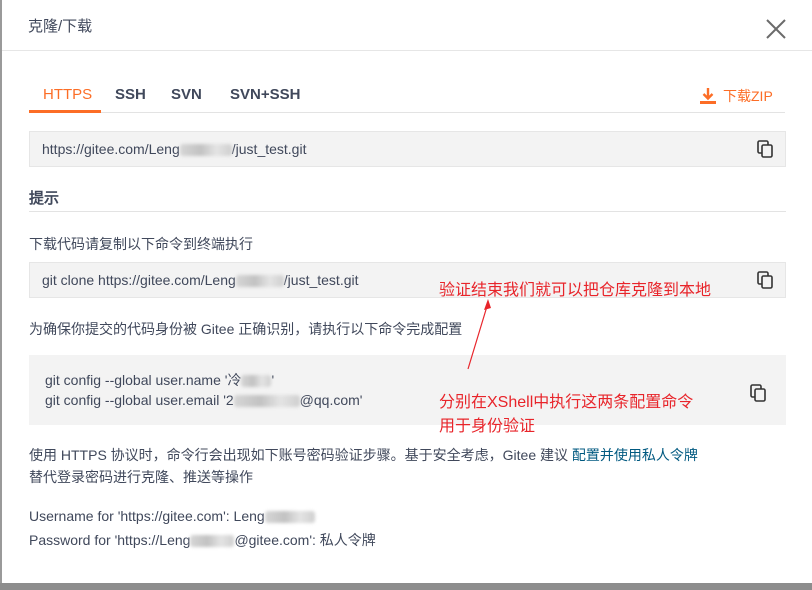 This screenshot has height=590, width=812. I want to click on tab-https: HTTPS, so click(67, 94).